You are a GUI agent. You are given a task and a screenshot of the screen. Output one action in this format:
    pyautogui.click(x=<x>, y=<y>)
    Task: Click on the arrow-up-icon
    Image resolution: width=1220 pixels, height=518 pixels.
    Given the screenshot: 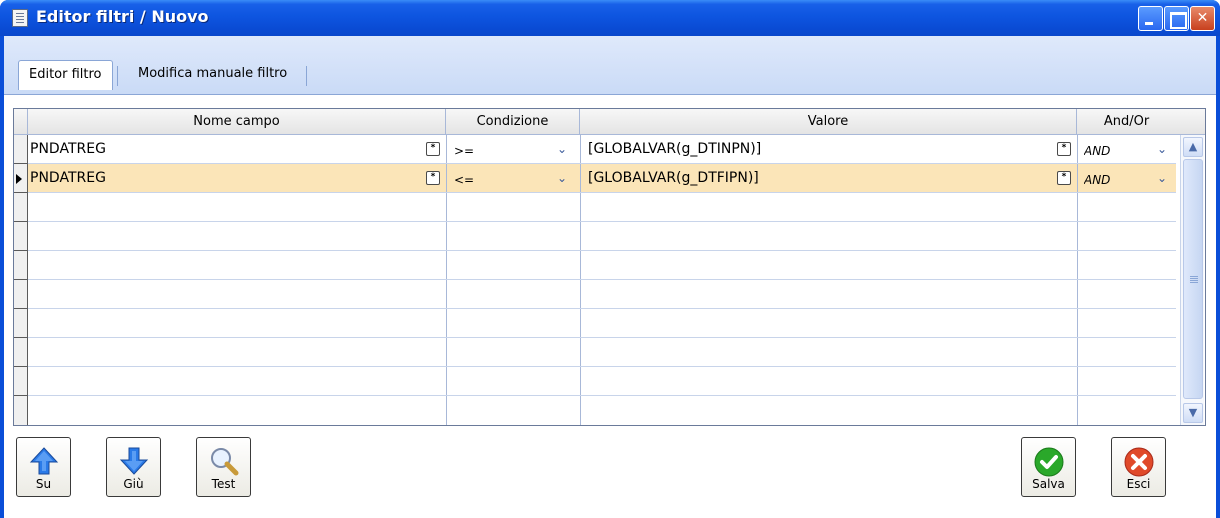 What is the action you would take?
    pyautogui.click(x=43, y=461)
    